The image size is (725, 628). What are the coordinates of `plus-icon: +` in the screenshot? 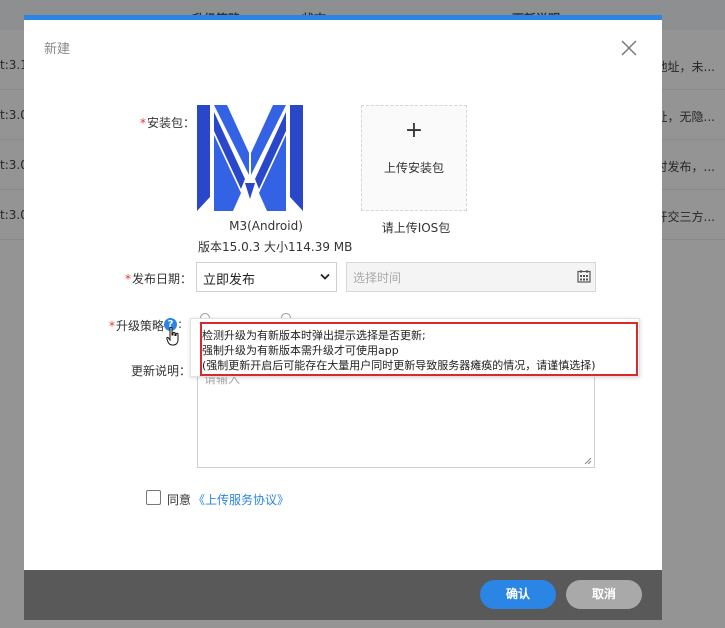 It's located at (414, 130).